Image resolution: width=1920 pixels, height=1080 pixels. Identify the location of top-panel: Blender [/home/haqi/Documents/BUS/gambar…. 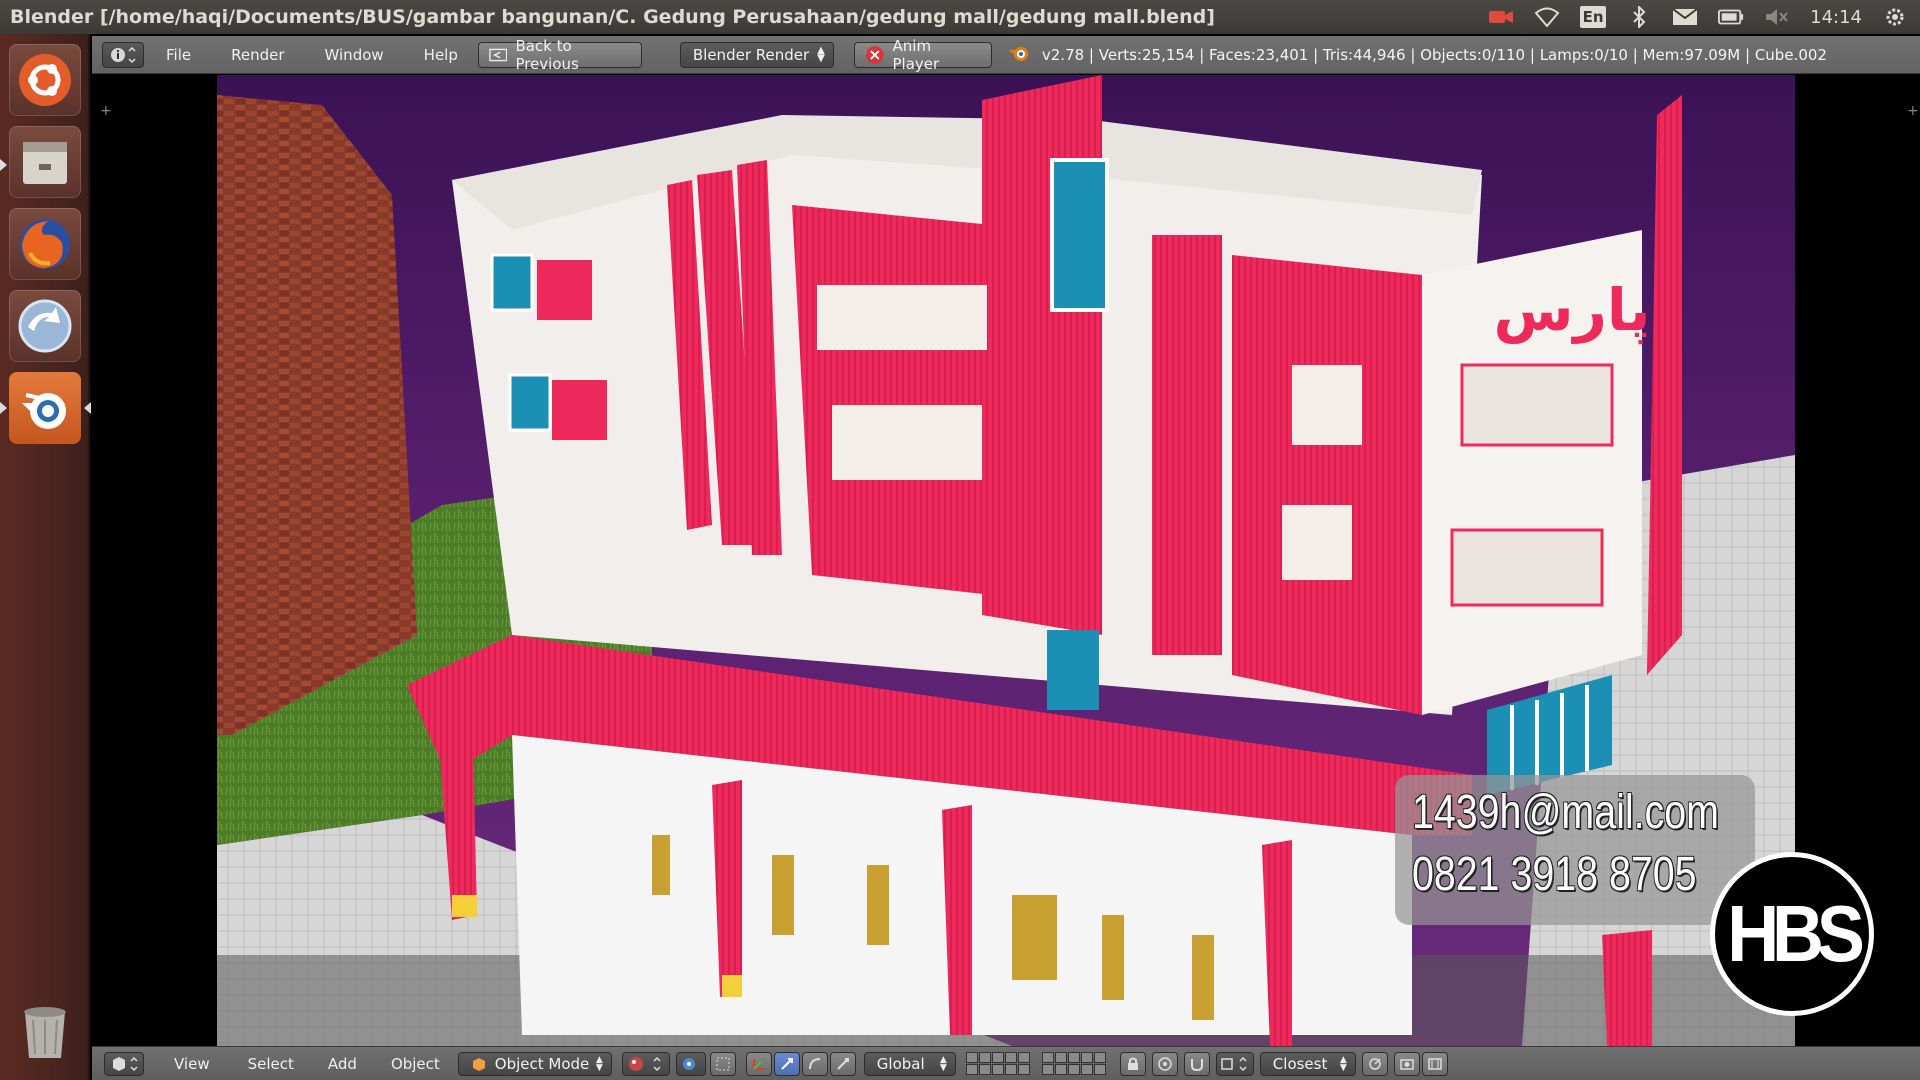
(960, 17).